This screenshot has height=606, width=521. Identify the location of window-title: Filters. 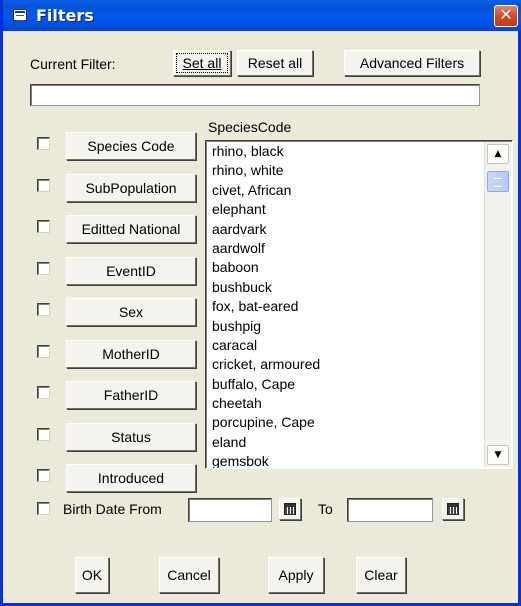
(65, 15).